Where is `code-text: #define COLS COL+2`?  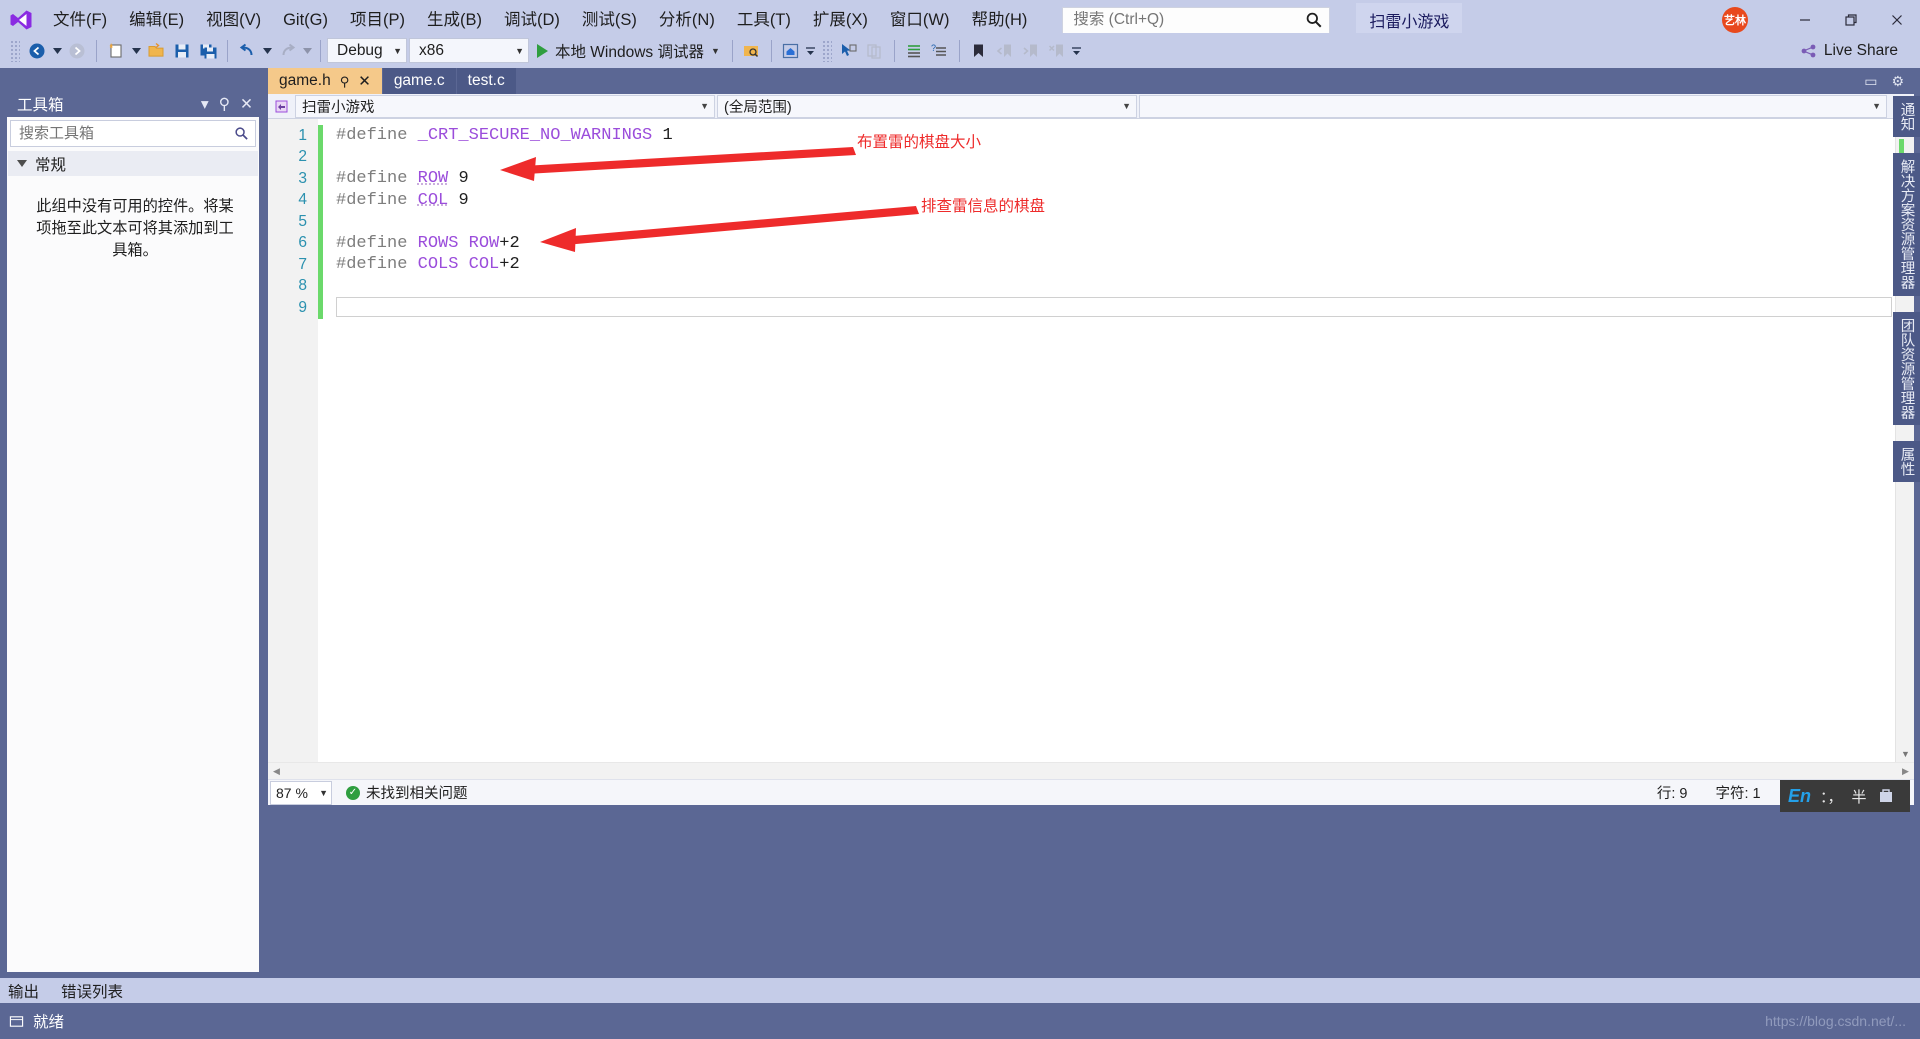 code-text: #define COLS COL+2 is located at coordinates (428, 265).